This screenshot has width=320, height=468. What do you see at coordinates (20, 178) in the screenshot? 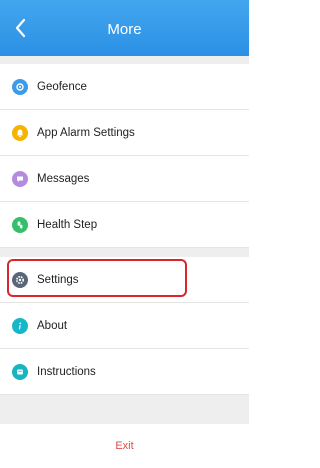
I see `messages-icon` at bounding box center [20, 178].